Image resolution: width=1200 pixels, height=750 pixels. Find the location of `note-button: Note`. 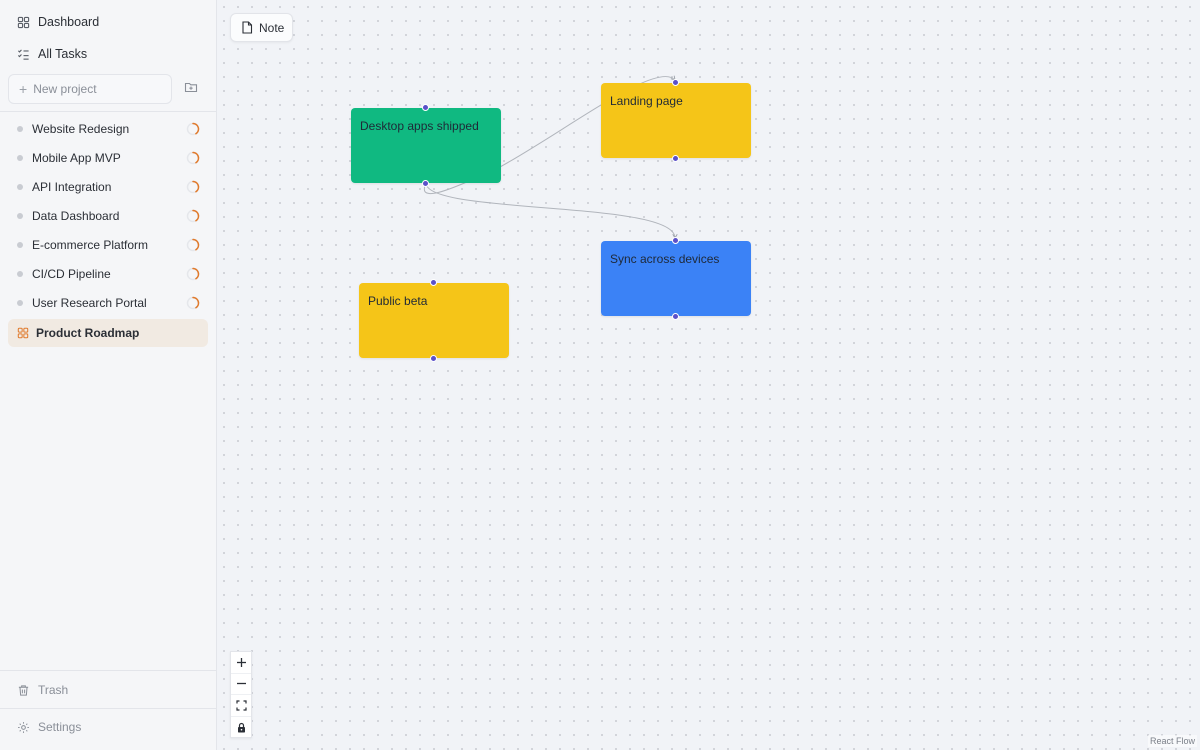

note-button: Note is located at coordinates (261, 27).